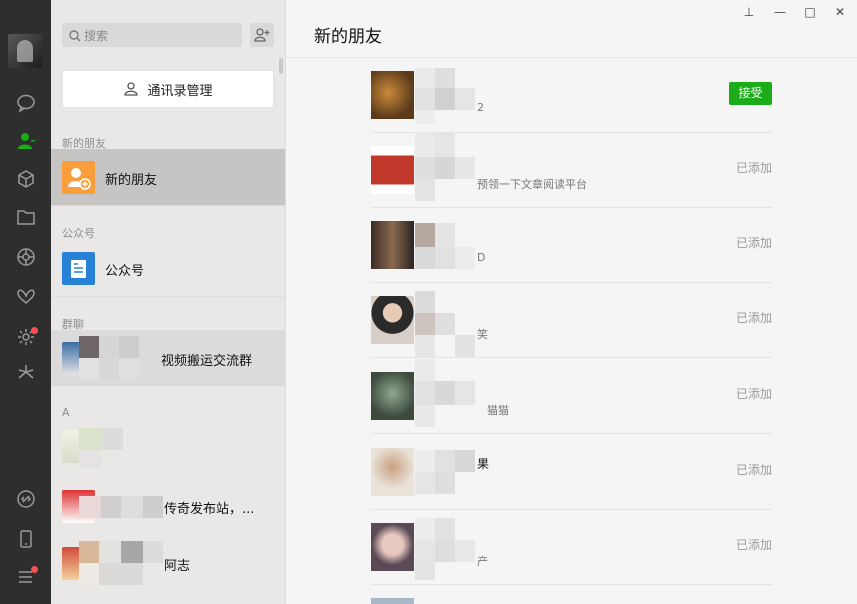 Image resolution: width=857 pixels, height=604 pixels. Describe the element at coordinates (571, 245) in the screenshot. I see `friend-request-row: D 已添加` at that location.